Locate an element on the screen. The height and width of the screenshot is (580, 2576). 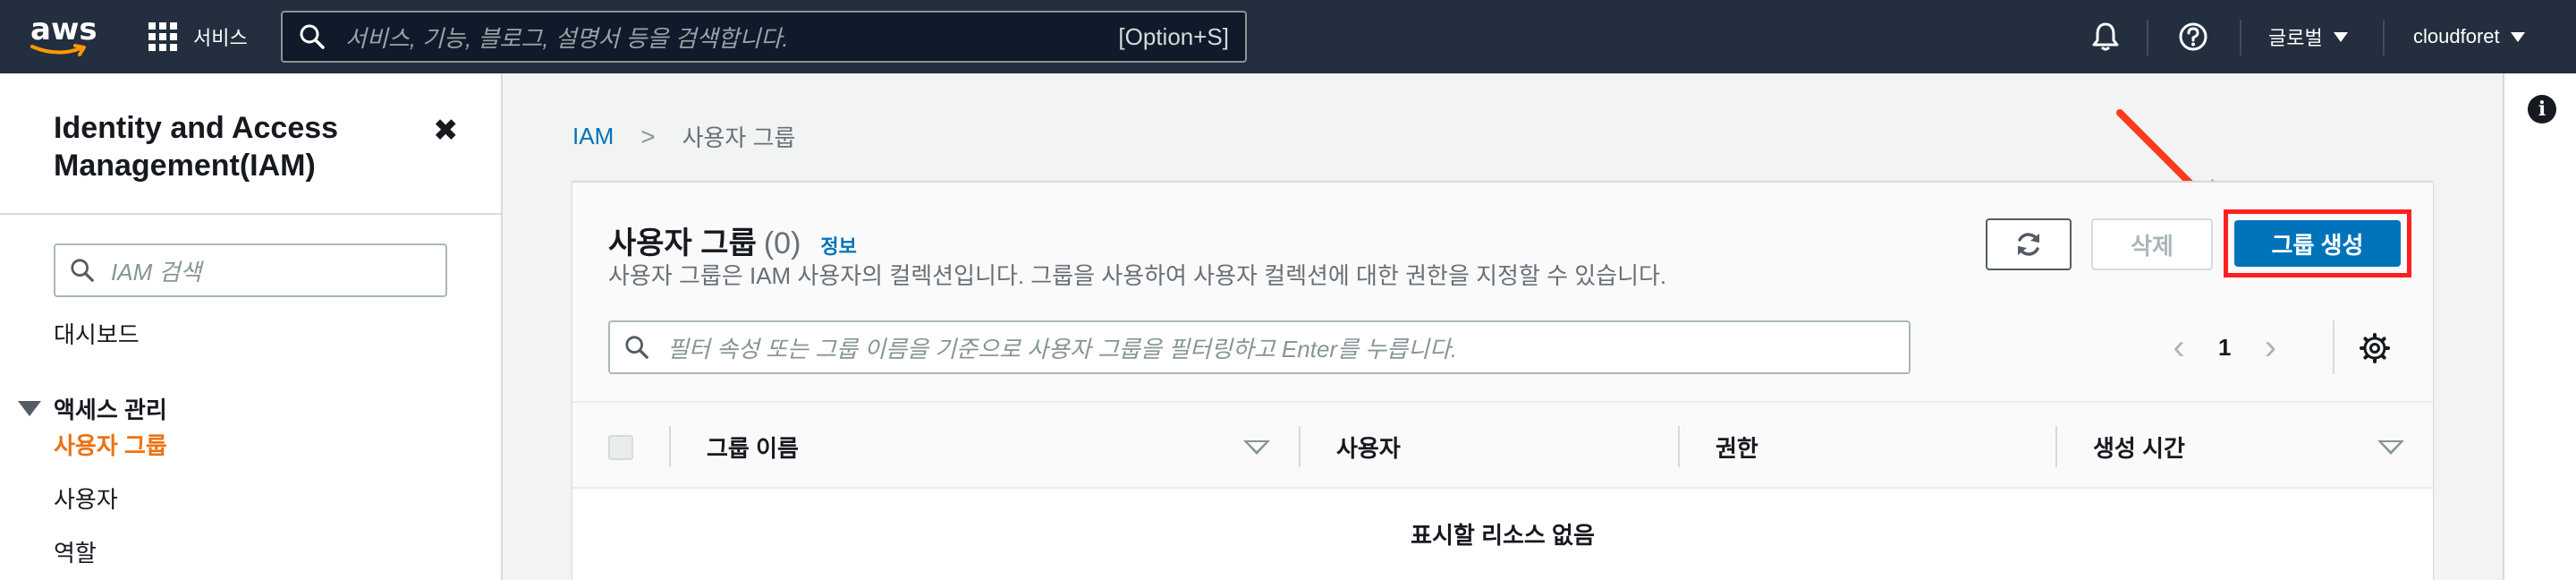
column-header-group-name: 그룹 이름 is located at coordinates (753, 446).